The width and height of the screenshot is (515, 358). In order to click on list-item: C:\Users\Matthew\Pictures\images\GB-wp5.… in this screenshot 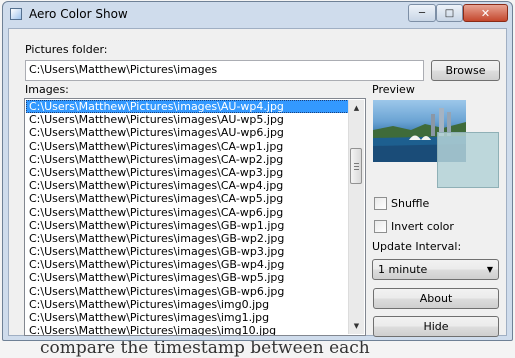, I will do `click(187, 277)`.